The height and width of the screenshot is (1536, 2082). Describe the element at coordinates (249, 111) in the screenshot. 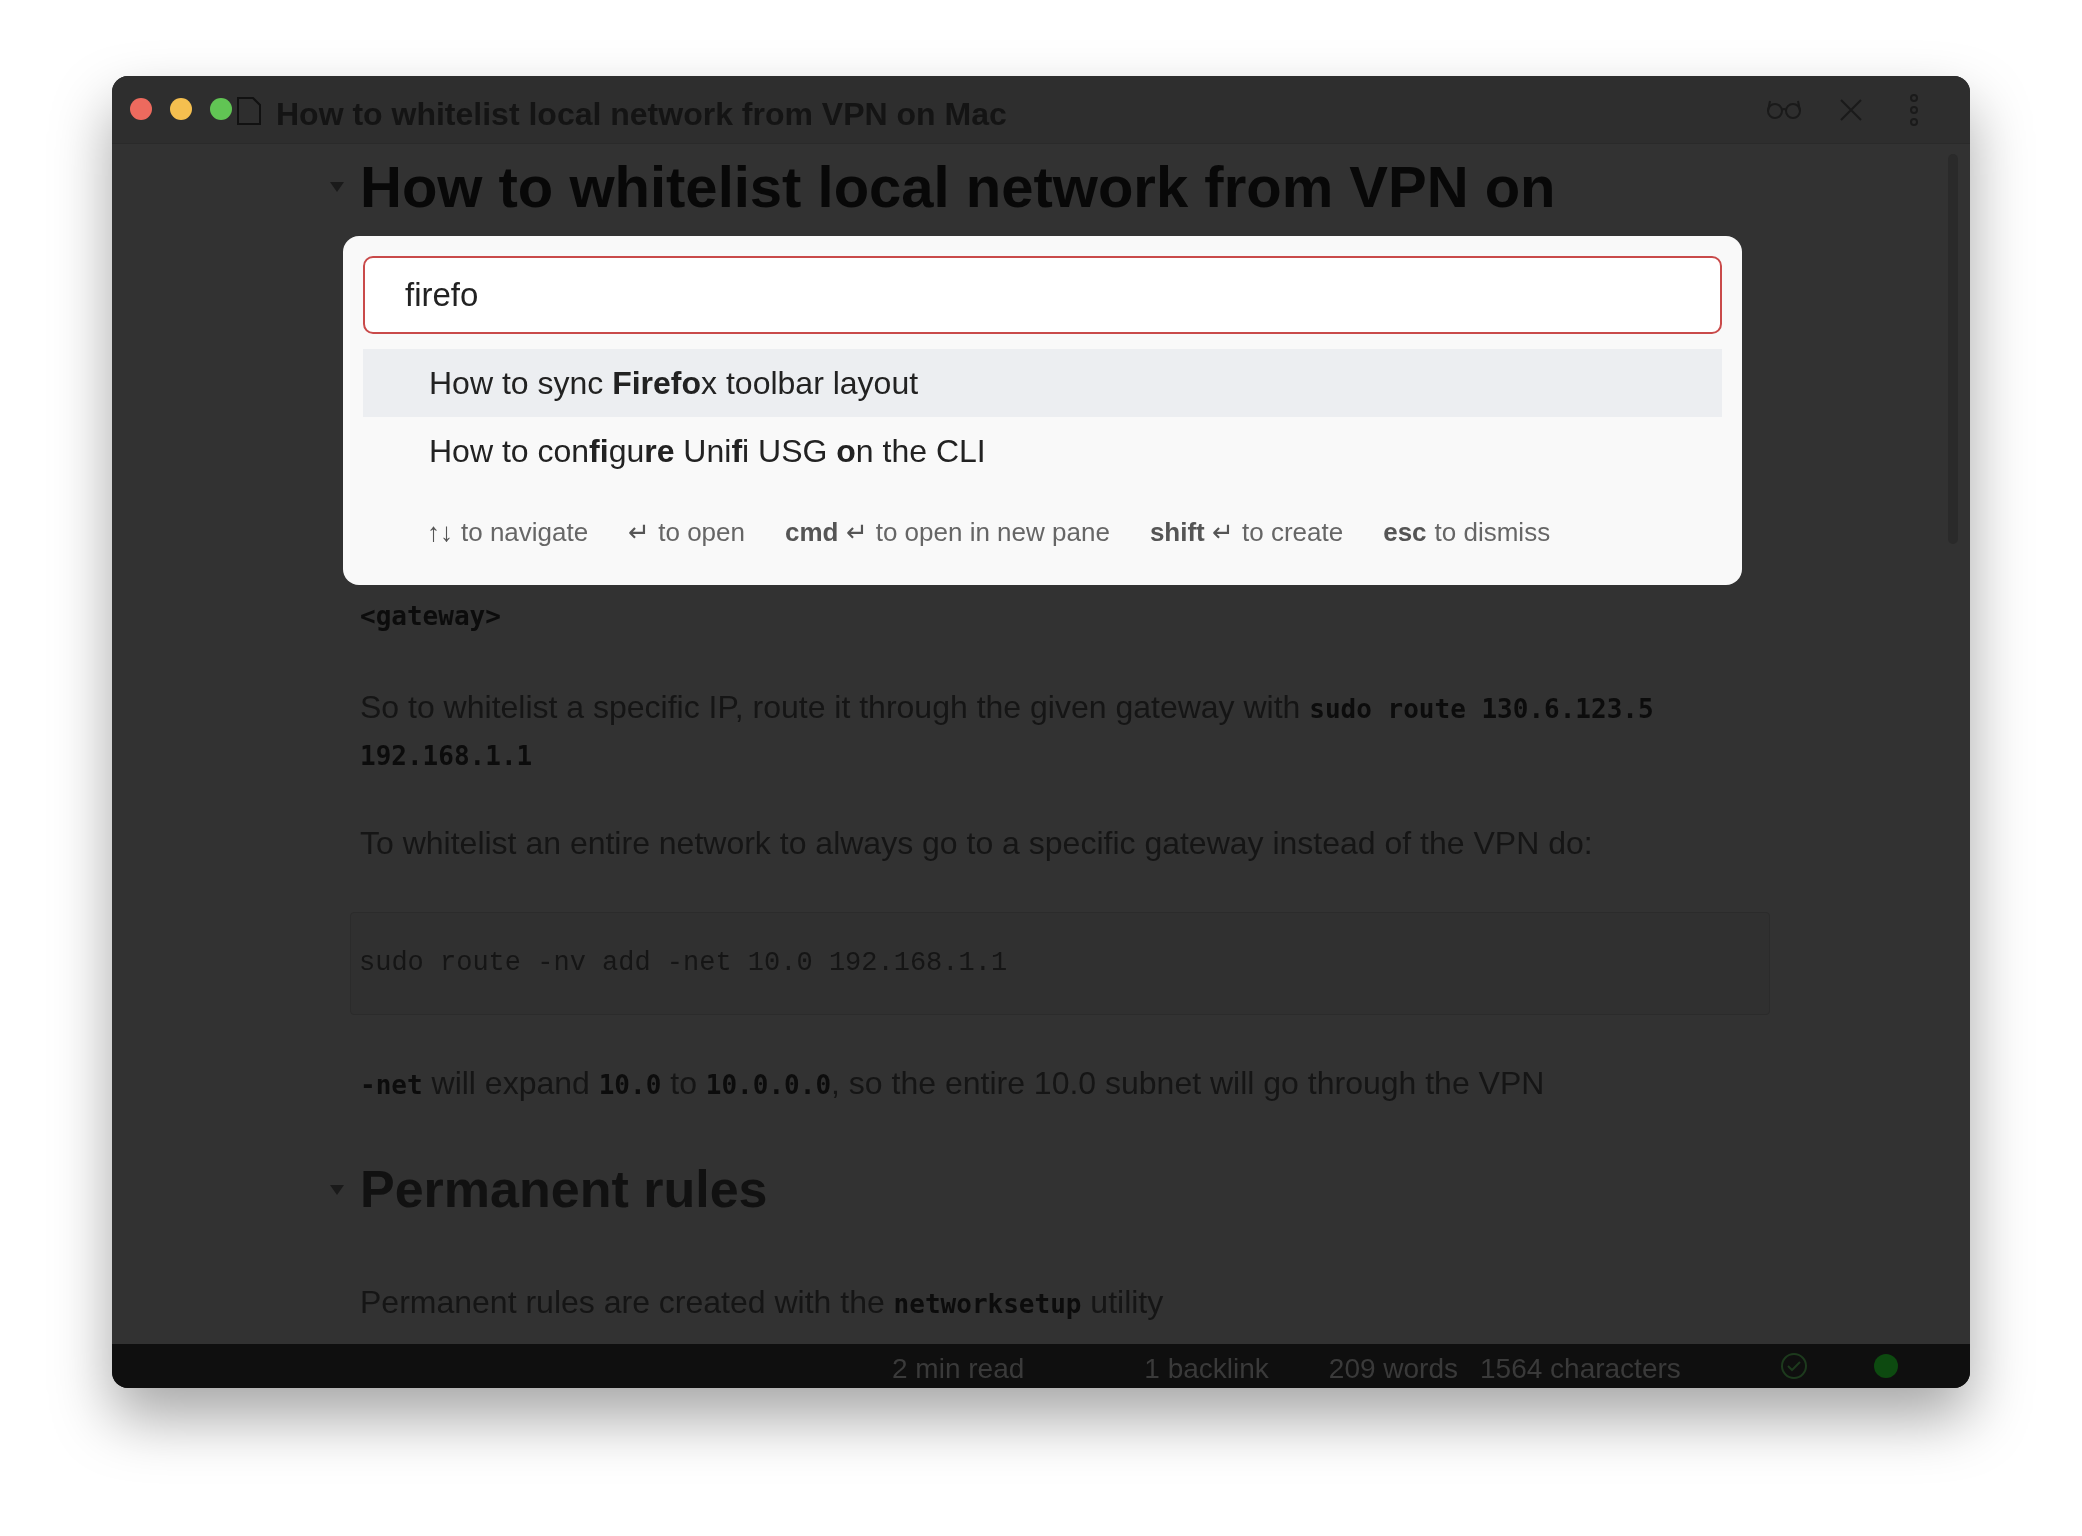

I see `document-icon` at that location.